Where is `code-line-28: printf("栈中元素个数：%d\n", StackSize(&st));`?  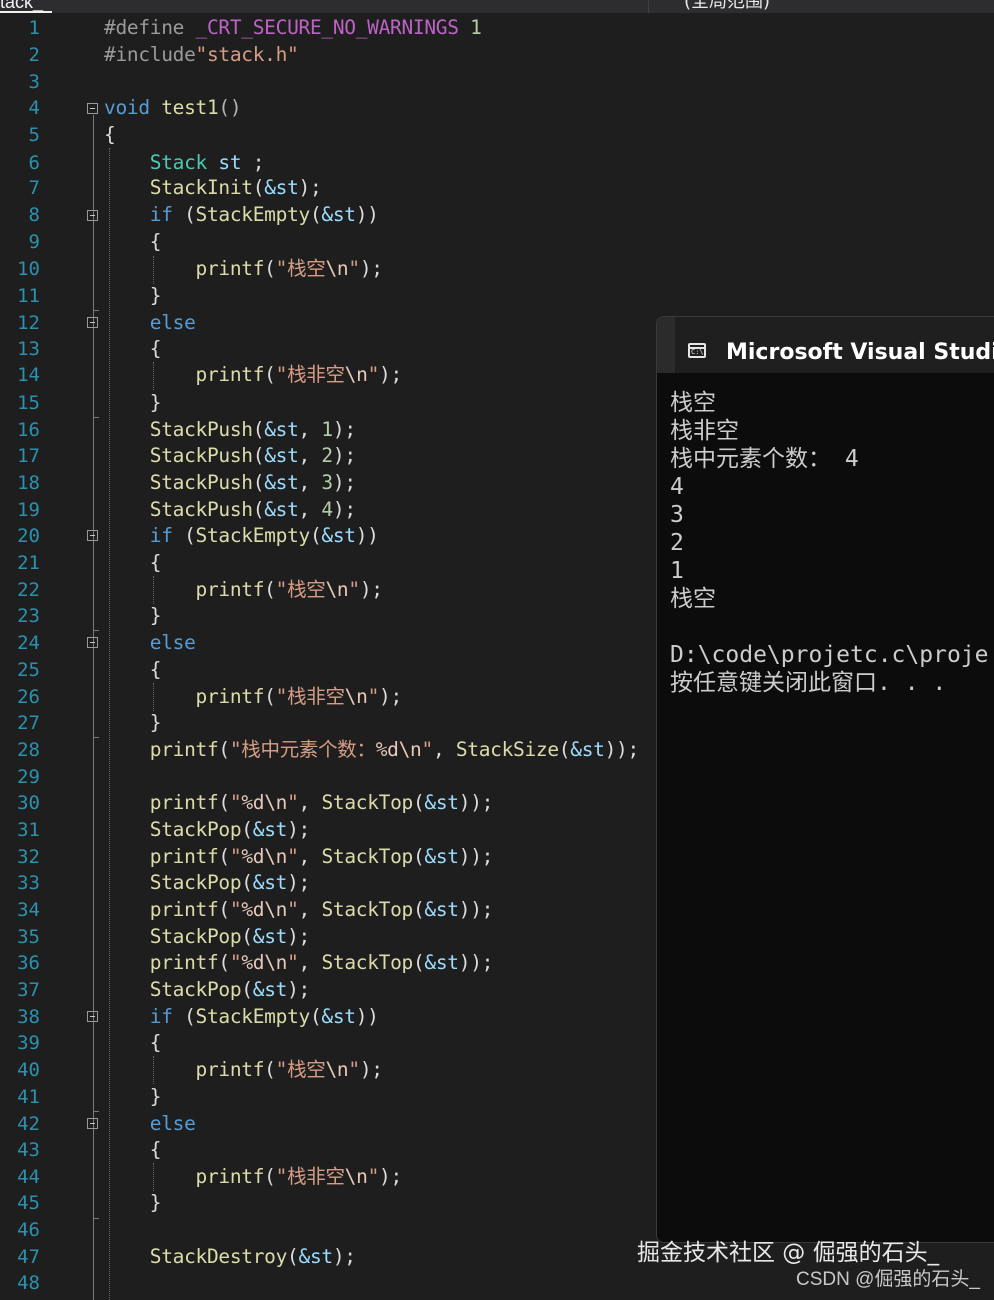
code-line-28: printf("栈中元素个数：%d\n", StackSize(&st)); is located at coordinates (394, 749).